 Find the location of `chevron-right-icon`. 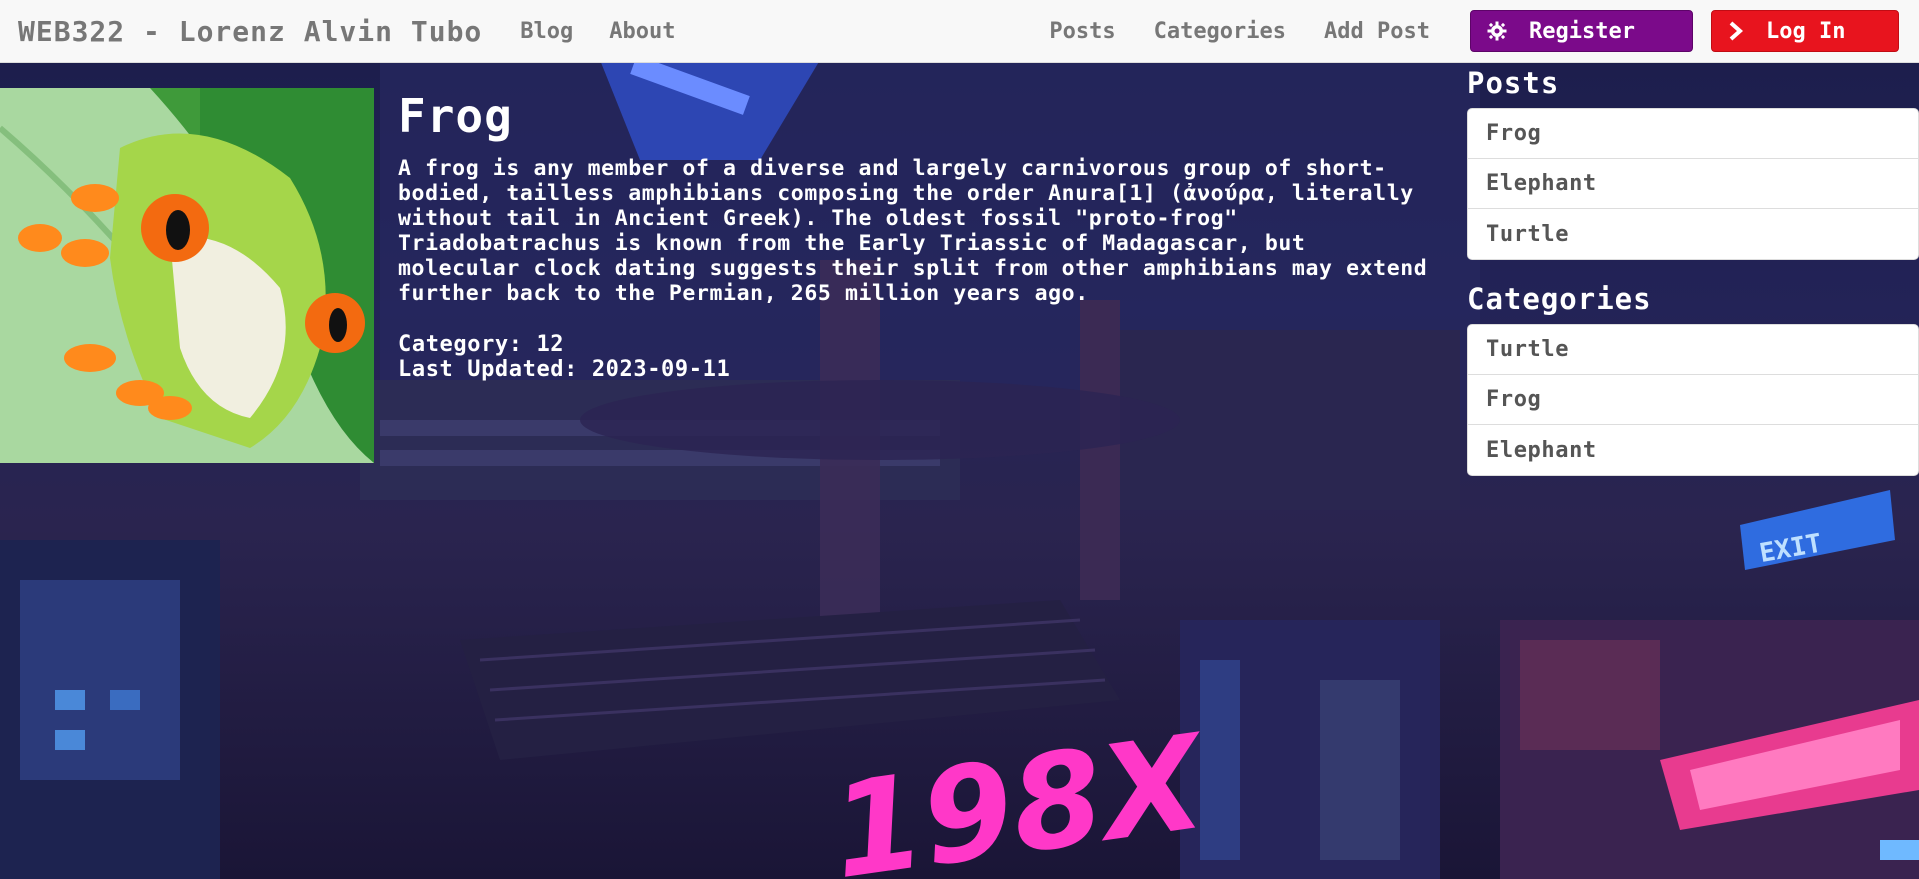

chevron-right-icon is located at coordinates (1736, 31).